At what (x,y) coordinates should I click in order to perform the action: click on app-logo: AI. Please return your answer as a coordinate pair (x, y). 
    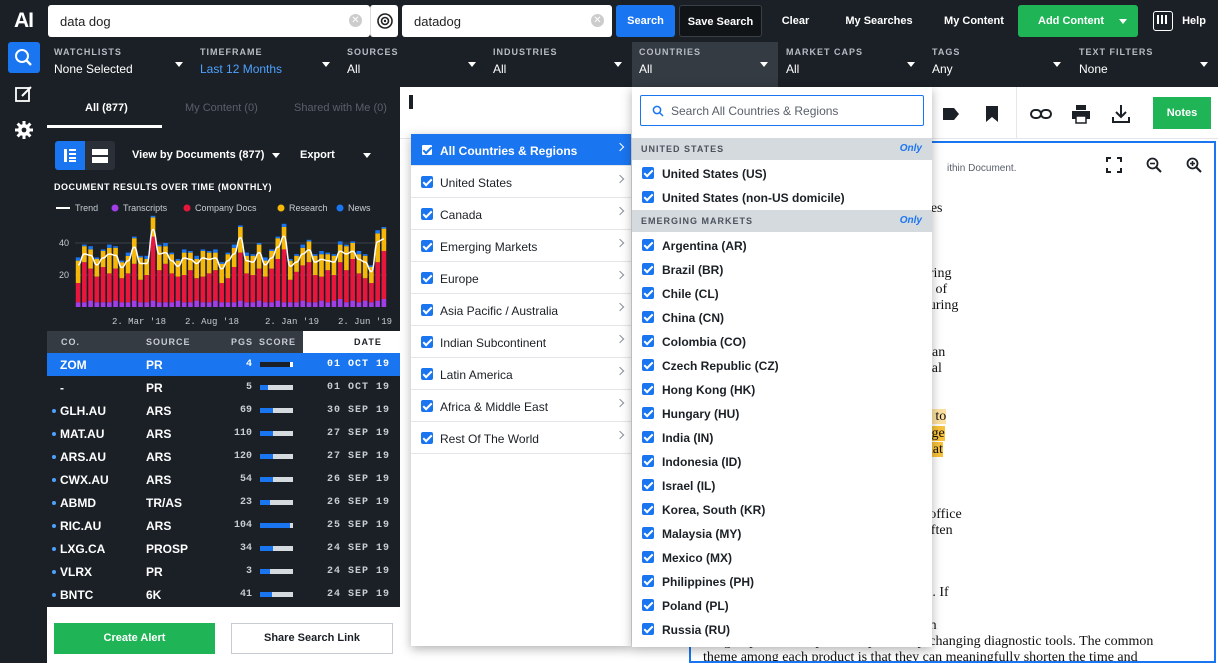
    Looking at the image, I should click on (24, 21).